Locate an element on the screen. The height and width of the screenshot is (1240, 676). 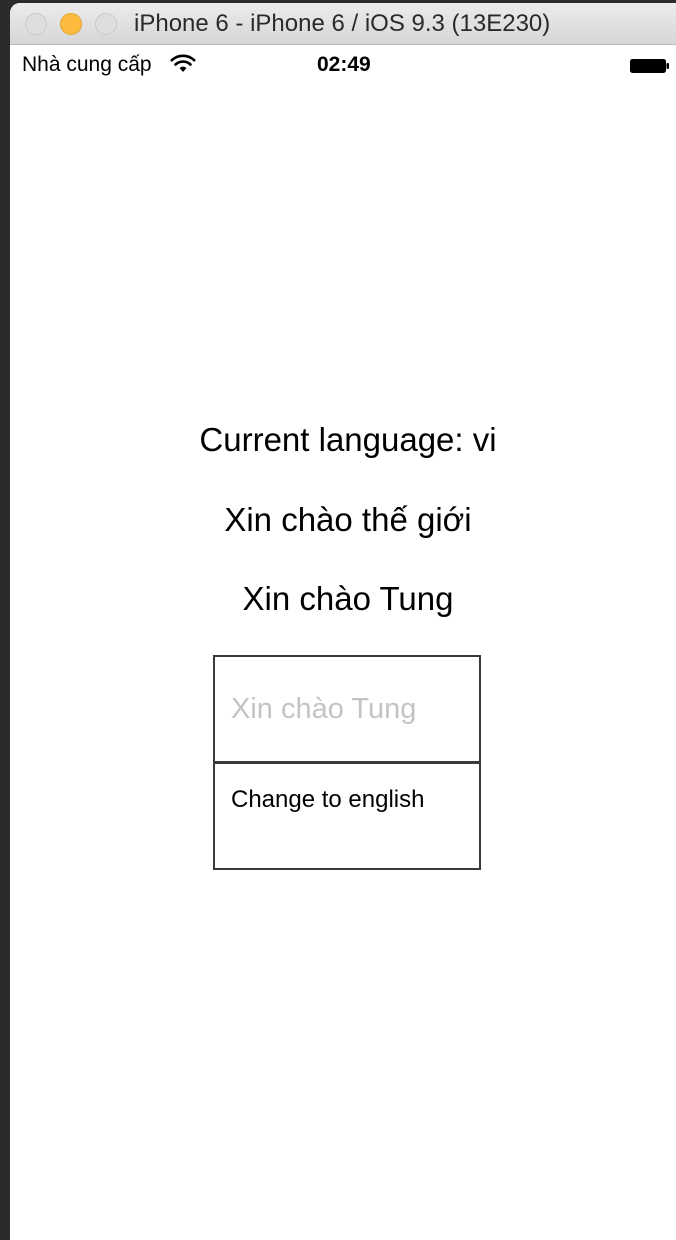
window-titlebar: iPhone 6 - iPhone 6 / iOS 9.3 (13E230) is located at coordinates (343, 24).